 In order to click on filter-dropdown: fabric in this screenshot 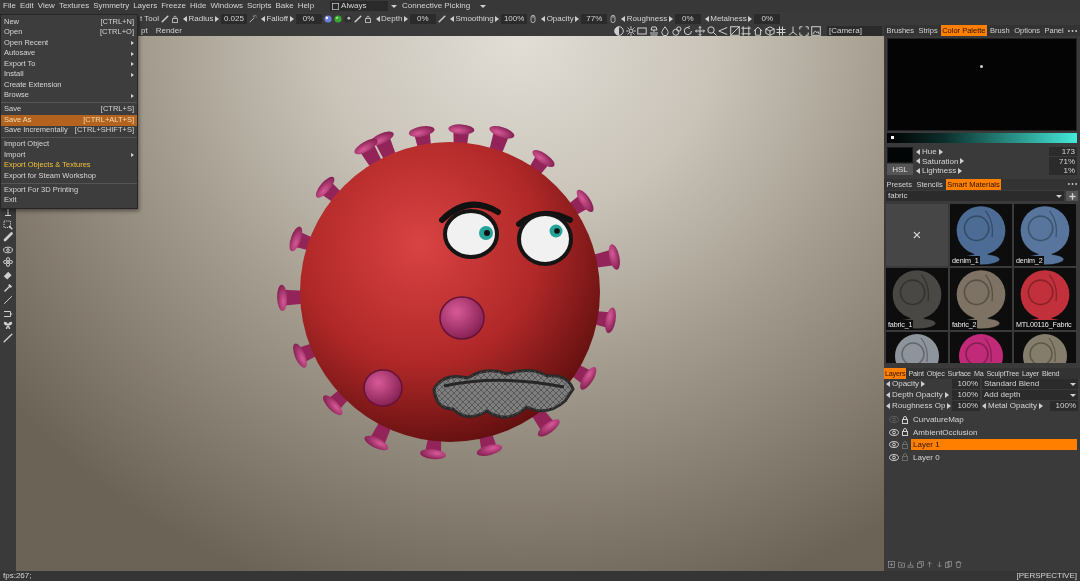, I will do `click(975, 196)`.